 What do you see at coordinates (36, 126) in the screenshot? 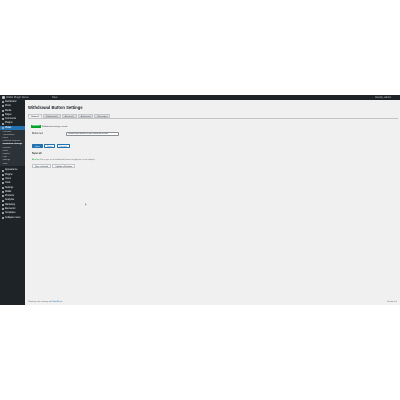
I see `status-badge: Updated` at bounding box center [36, 126].